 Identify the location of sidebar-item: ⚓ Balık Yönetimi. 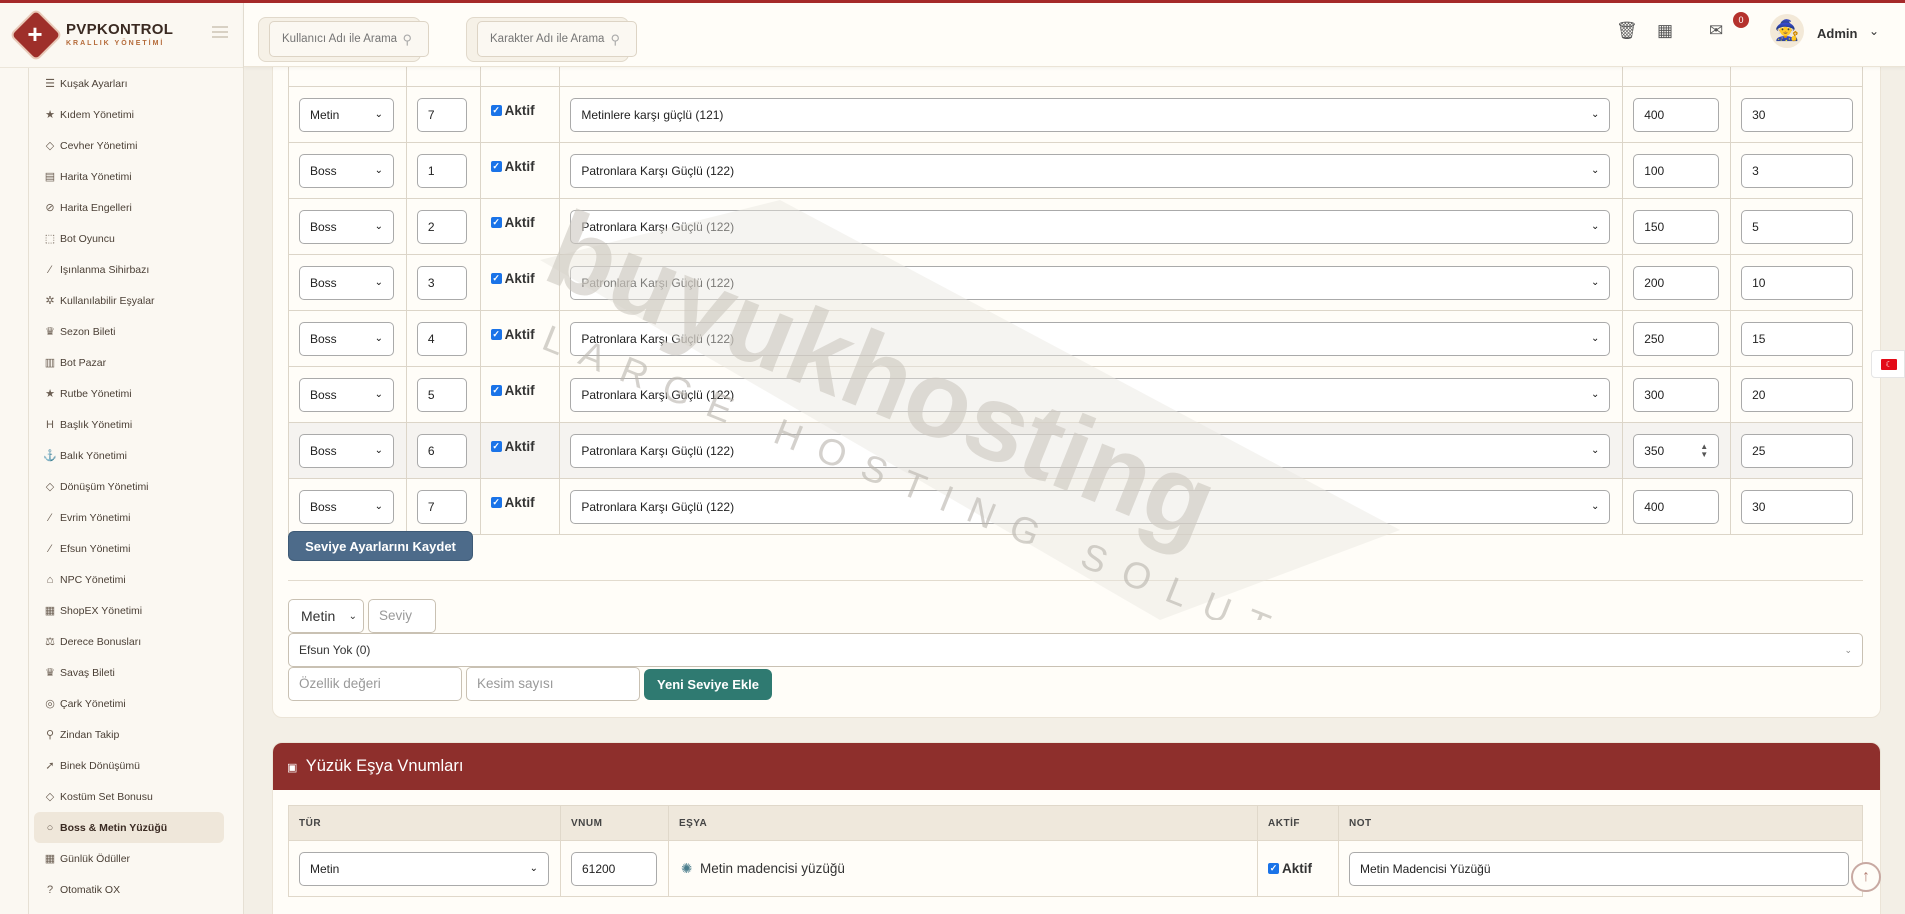
(136, 455).